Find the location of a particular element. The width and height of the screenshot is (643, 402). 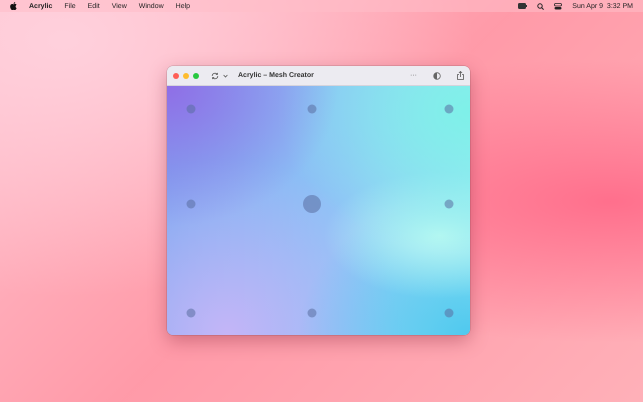

refresh-icon is located at coordinates (215, 76).